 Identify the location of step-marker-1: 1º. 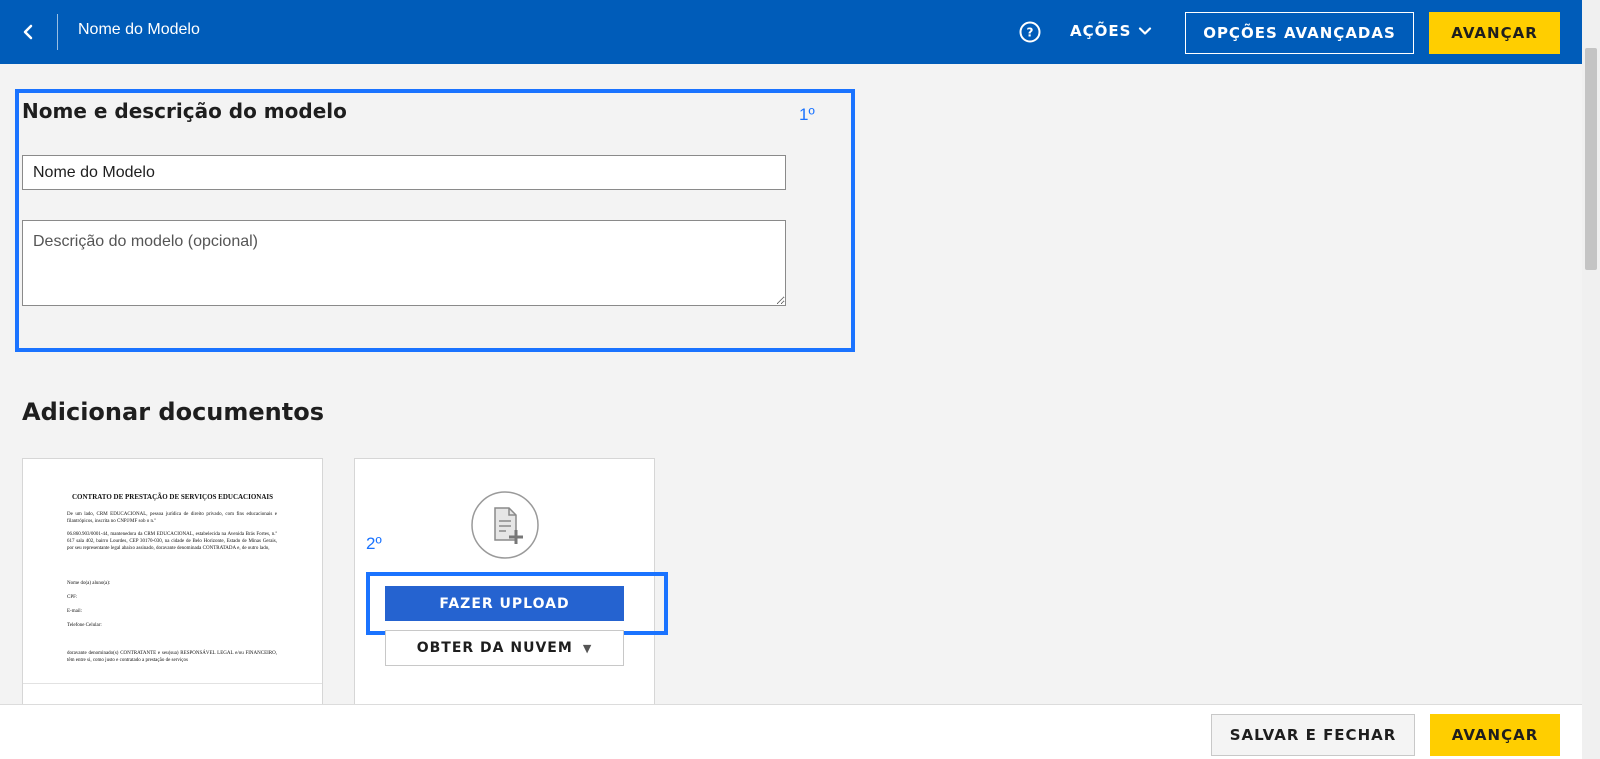
(807, 114).